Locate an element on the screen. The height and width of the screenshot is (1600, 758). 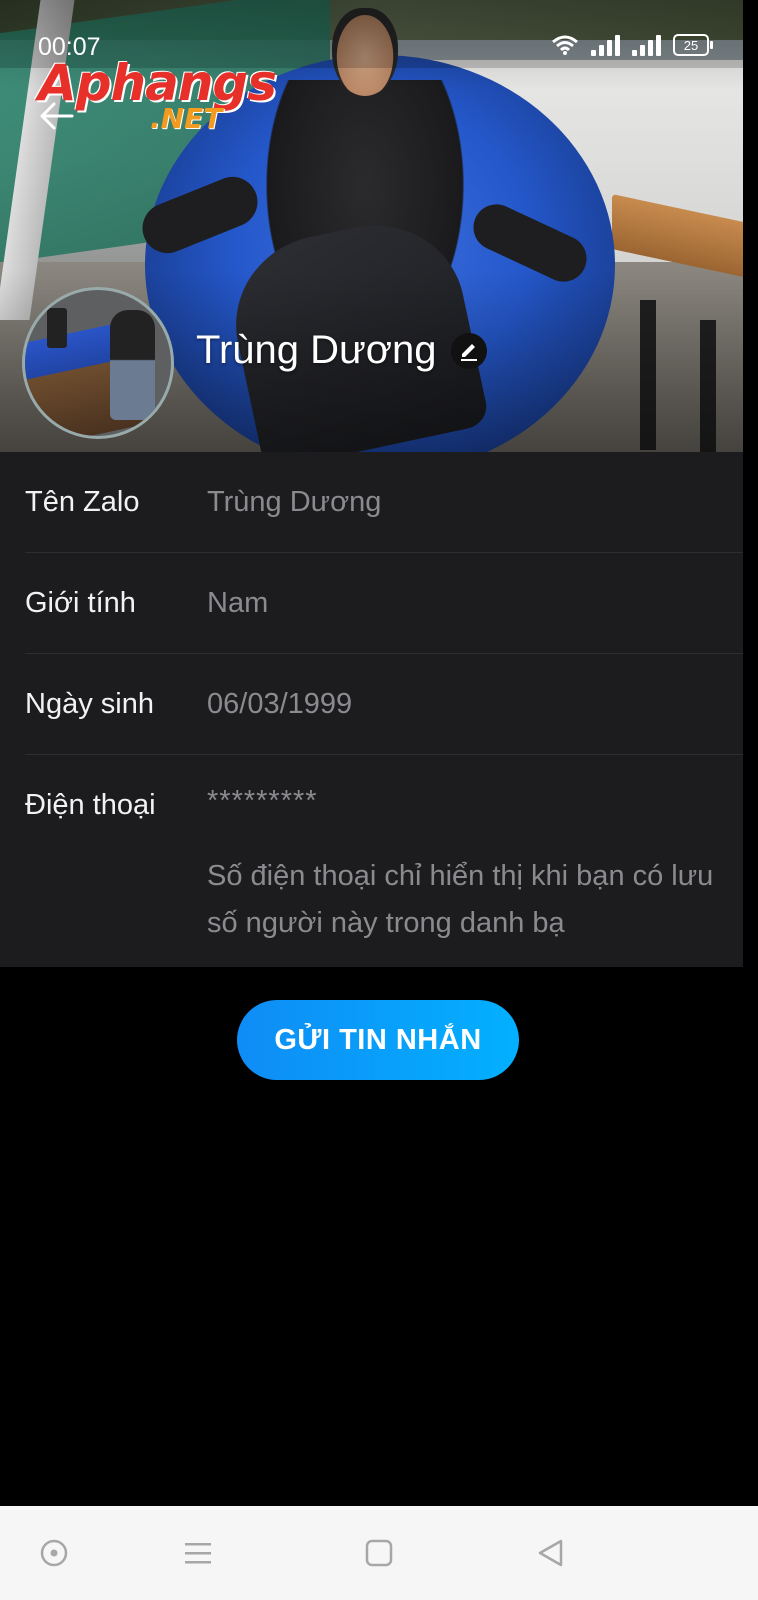
edit-name-button is located at coordinates (468, 350).